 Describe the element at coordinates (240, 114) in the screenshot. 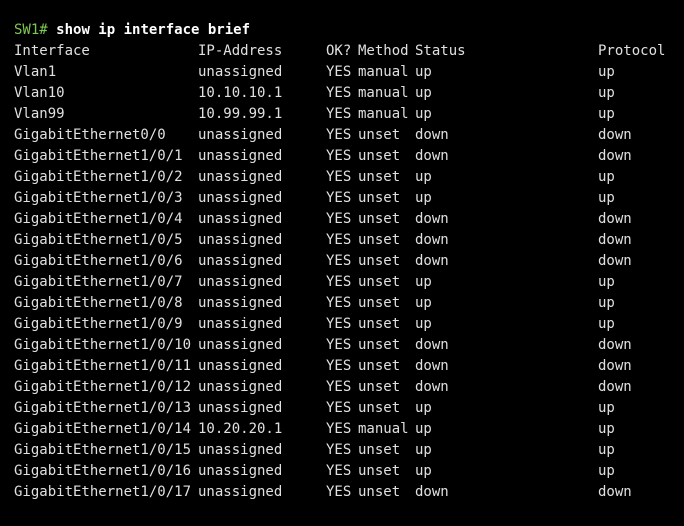

I see `row-ip-address: 10.99.99.1` at that location.